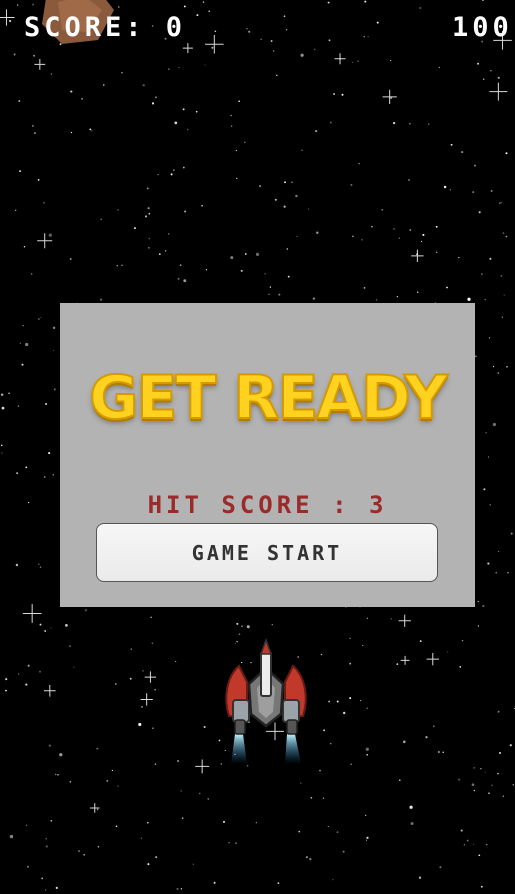 This screenshot has width=515, height=894. I want to click on game-start-label: GAME START, so click(267, 552).